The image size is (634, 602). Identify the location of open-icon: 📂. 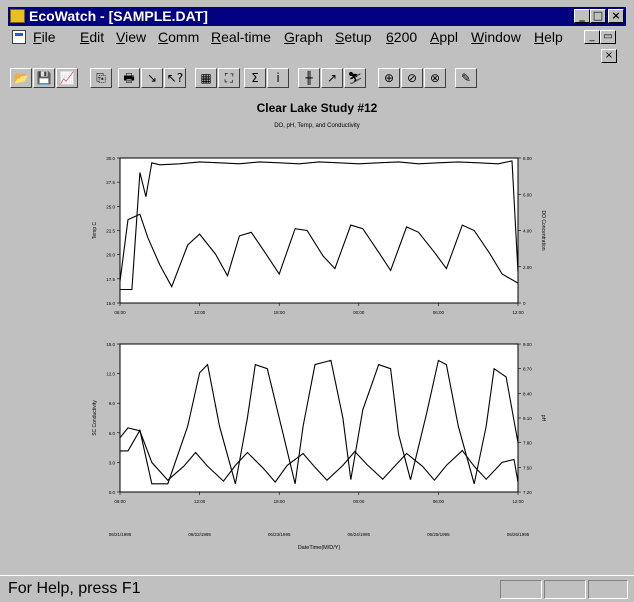
(21, 78).